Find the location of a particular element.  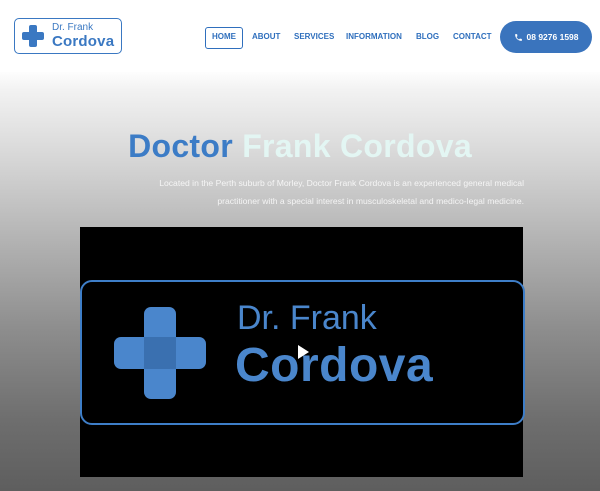

phone-button: 08 9276 1598 is located at coordinates (546, 37).